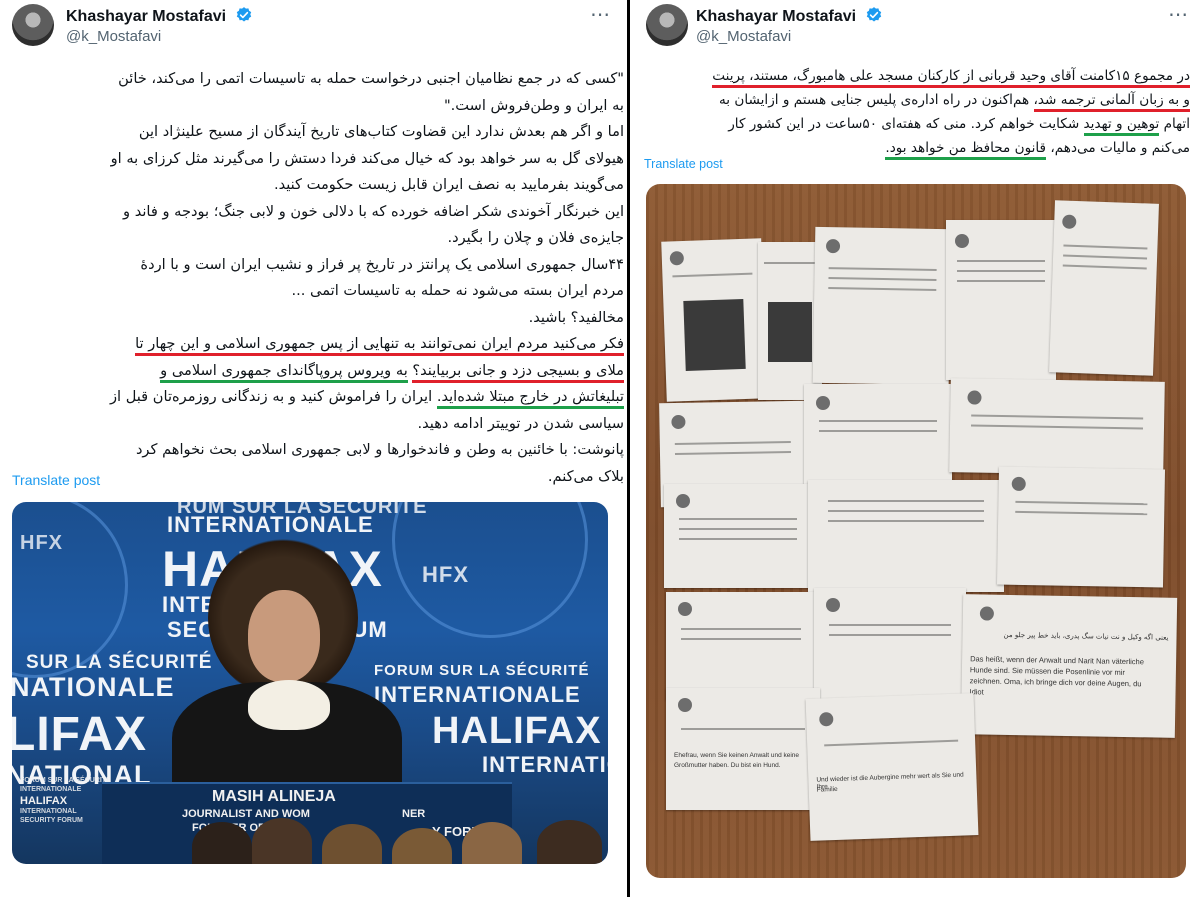 This screenshot has width=1200, height=897. What do you see at coordinates (80, 734) in the screenshot?
I see `banner-text: LIFAX` at bounding box center [80, 734].